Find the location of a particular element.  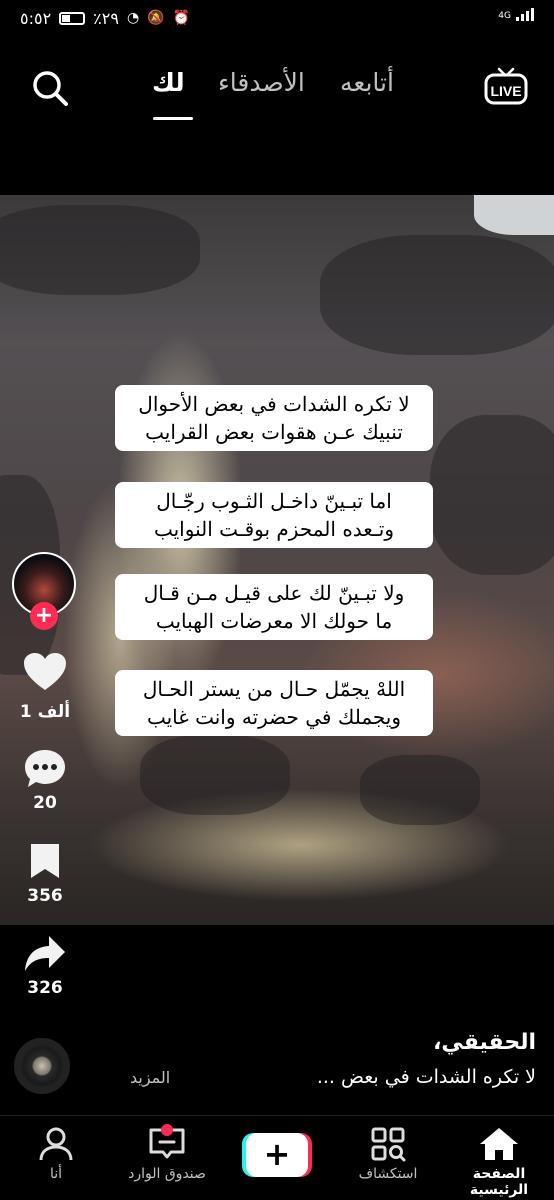

comment-button is located at coordinates (45, 769).